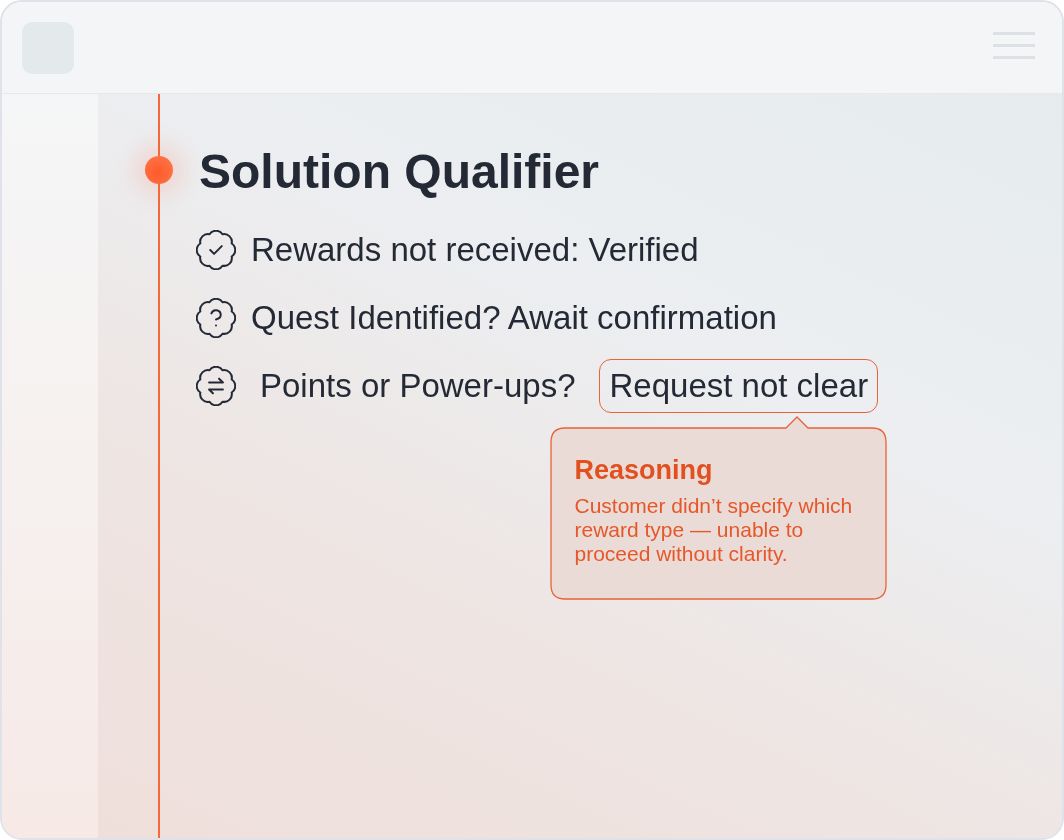 The width and height of the screenshot is (1064, 840). I want to click on check-text: Points or Power-ups?, so click(418, 386).